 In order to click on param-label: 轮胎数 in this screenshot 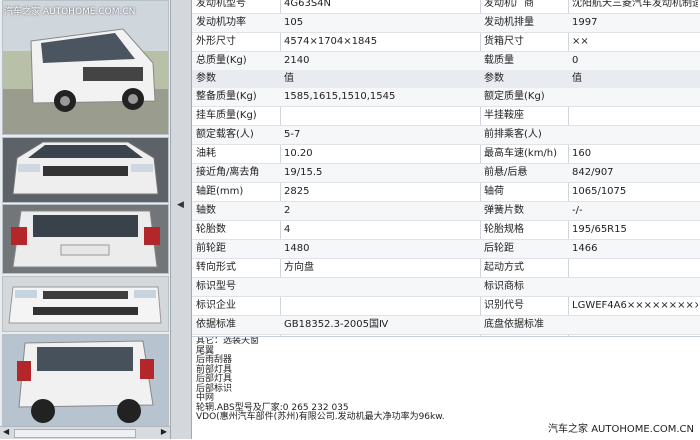, I will do `click(211, 229)`.